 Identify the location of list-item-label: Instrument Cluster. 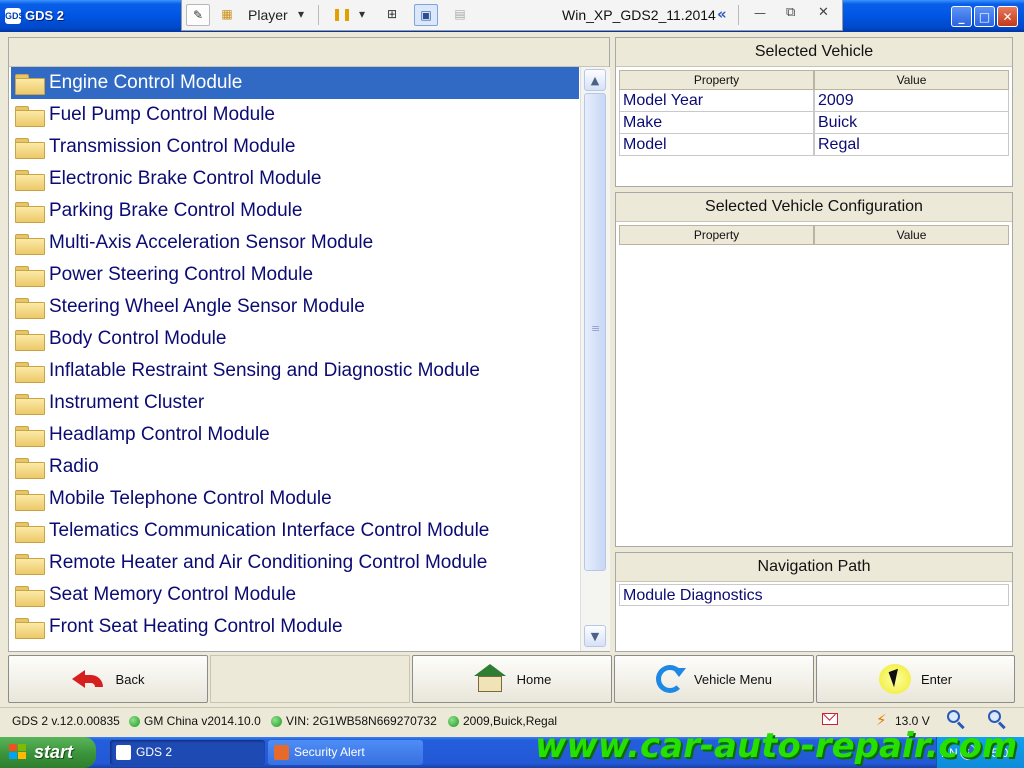
(127, 402).